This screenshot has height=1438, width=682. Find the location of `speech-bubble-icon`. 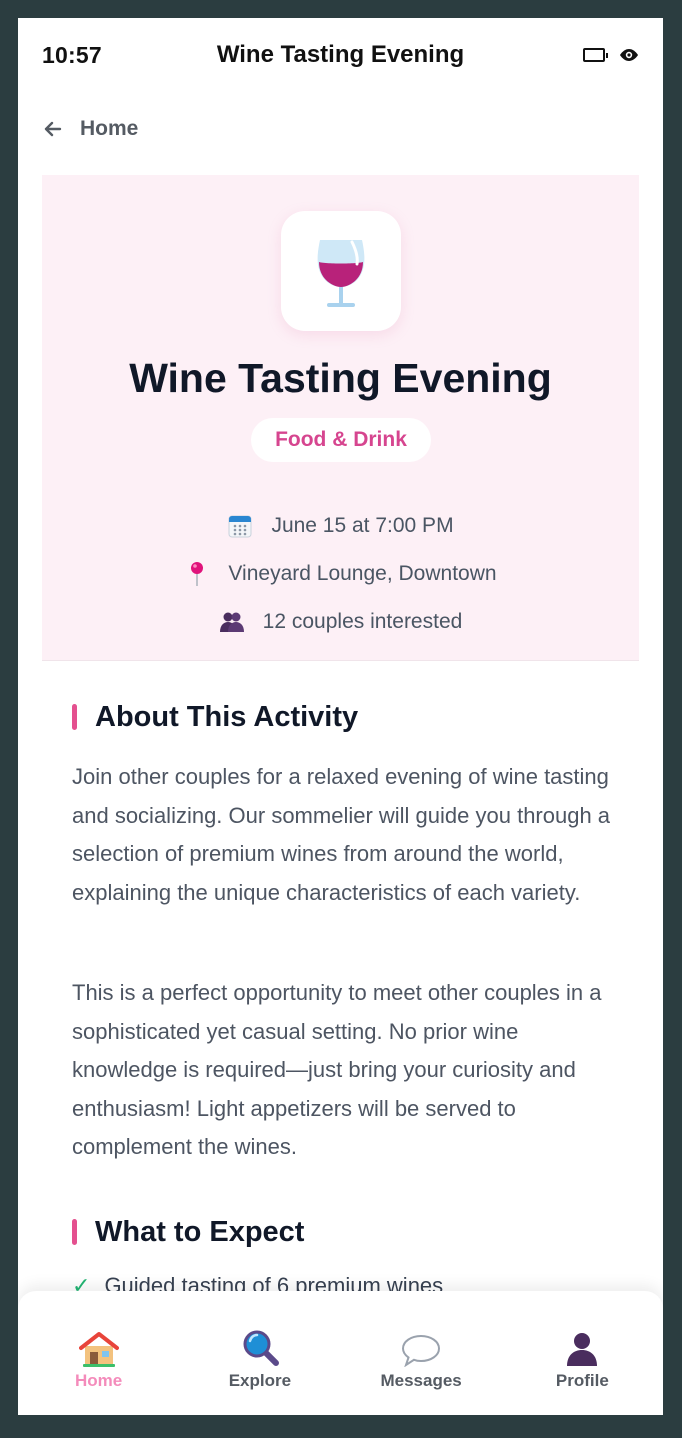

speech-bubble-icon is located at coordinates (421, 1348).